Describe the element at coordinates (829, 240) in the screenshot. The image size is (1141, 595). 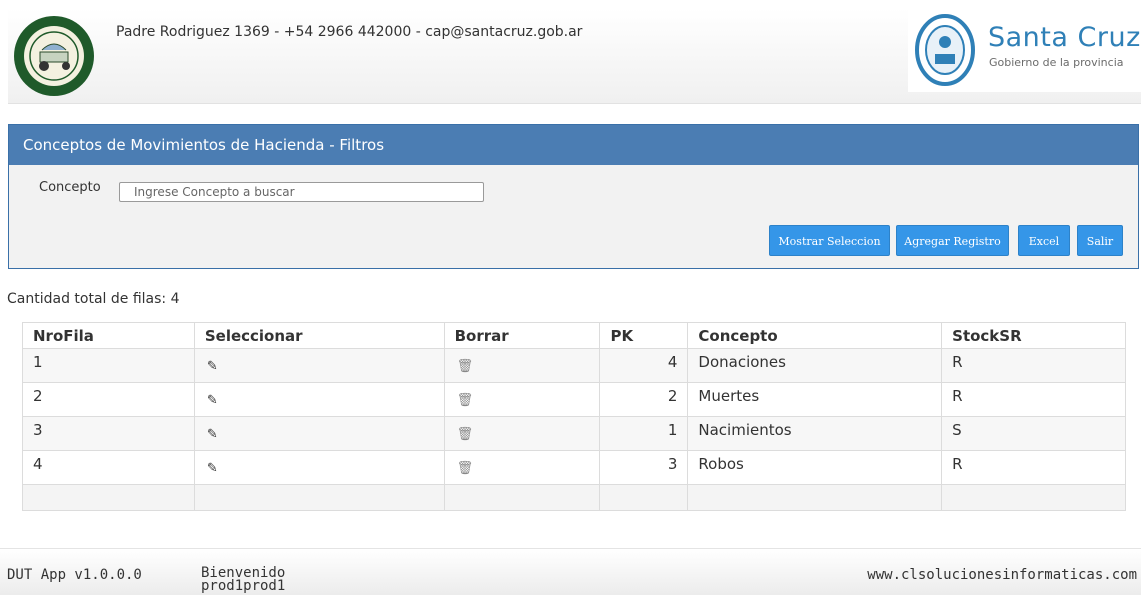
I see `mostrar-seleccion-button: Mostrar Seleccion` at that location.